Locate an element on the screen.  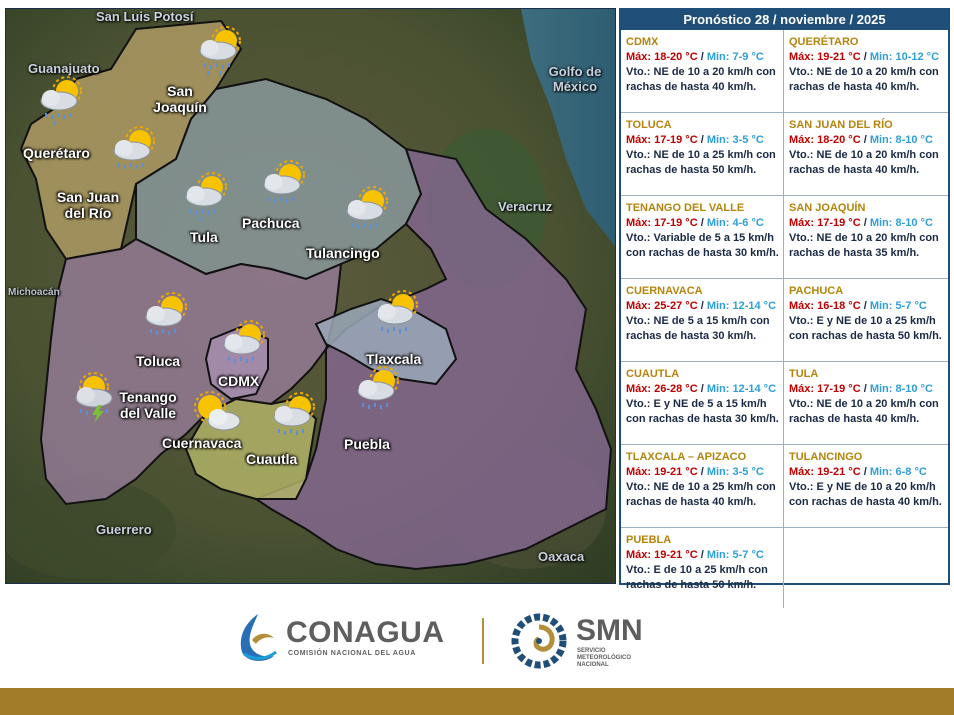
forecast-city-name: CDMX is located at coordinates (642, 42).